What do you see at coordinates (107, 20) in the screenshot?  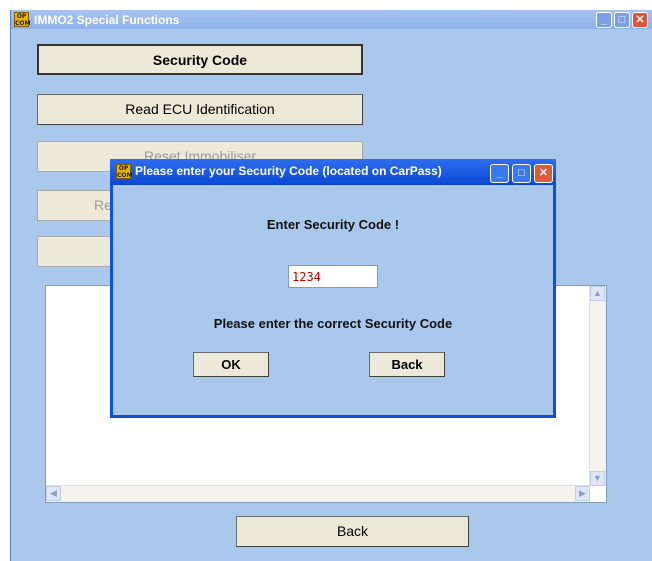 I see `main-window-title: IMMO2 Special Functions` at bounding box center [107, 20].